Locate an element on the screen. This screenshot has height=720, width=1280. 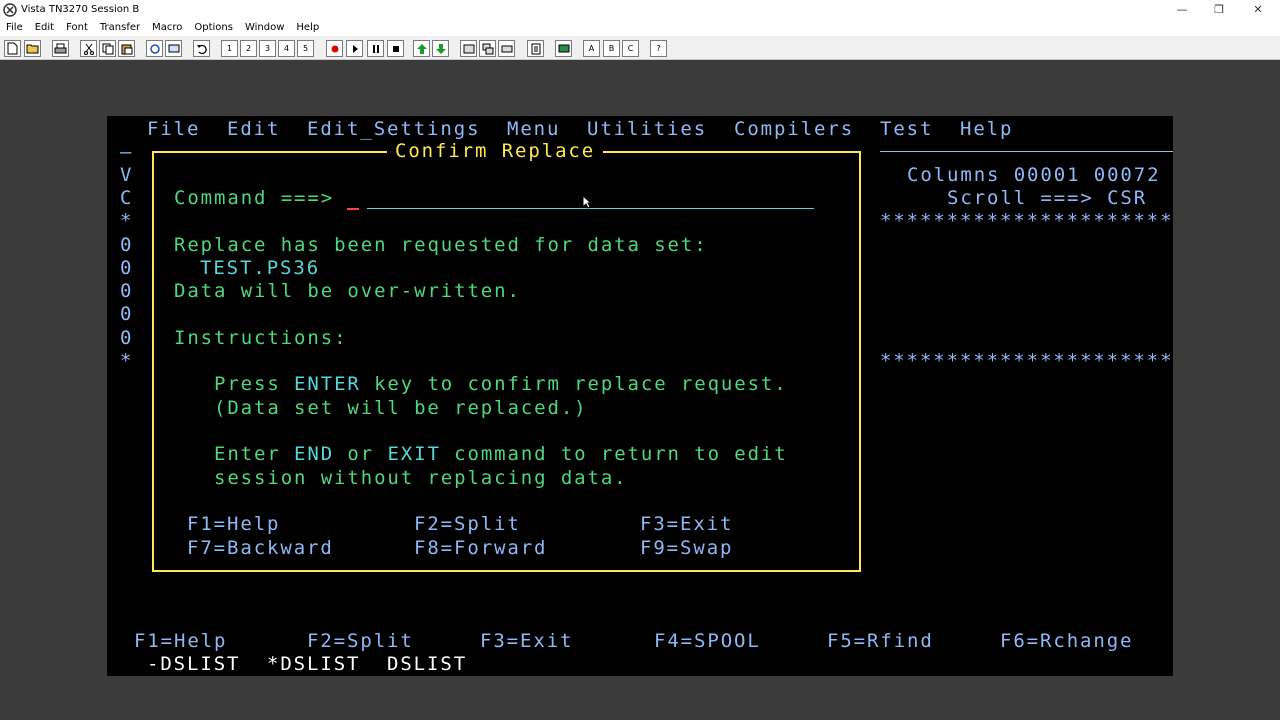
dialog-pf9: F9=Swap is located at coordinates (686, 548).